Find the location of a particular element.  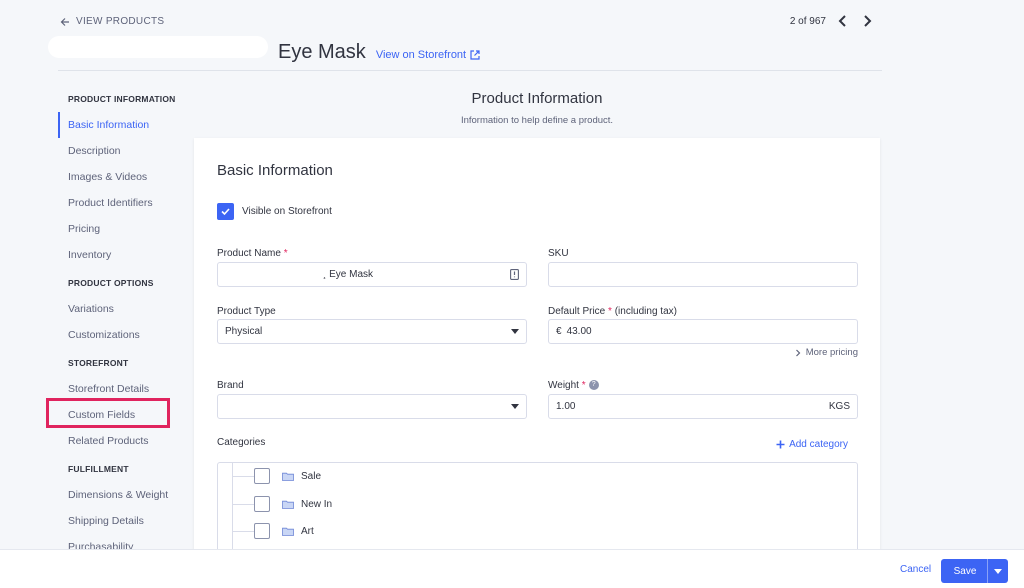

save-button: Save is located at coordinates (974, 571).